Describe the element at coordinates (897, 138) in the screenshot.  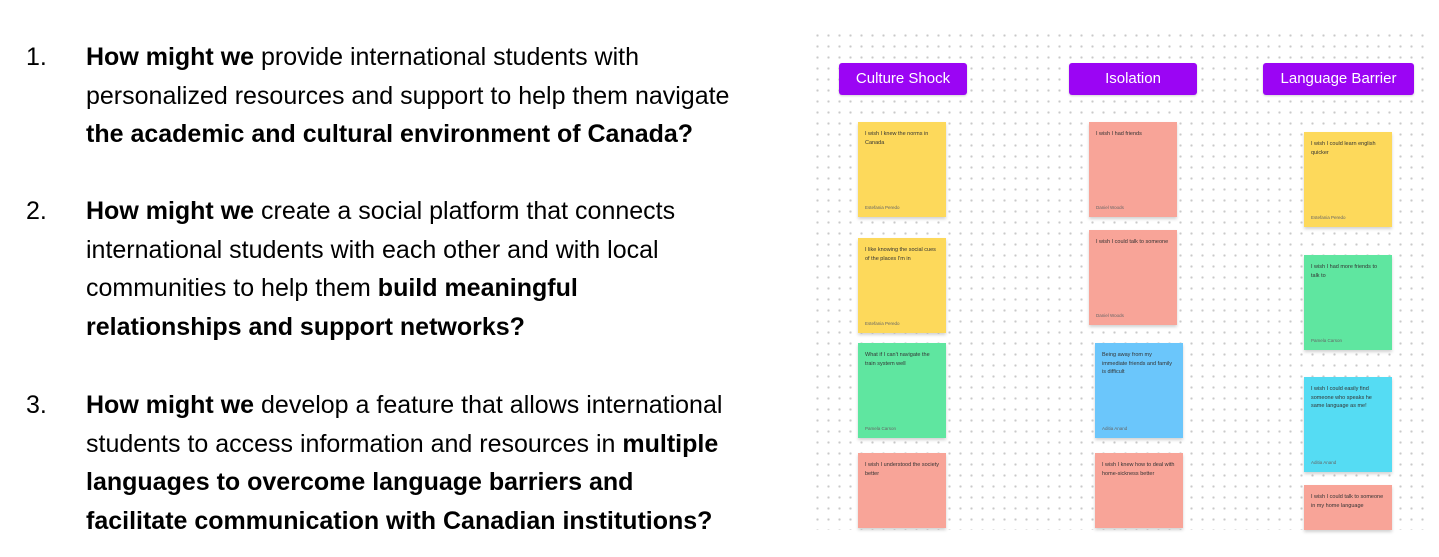
I see `note-text: I wish I knew the norms in Canada` at that location.